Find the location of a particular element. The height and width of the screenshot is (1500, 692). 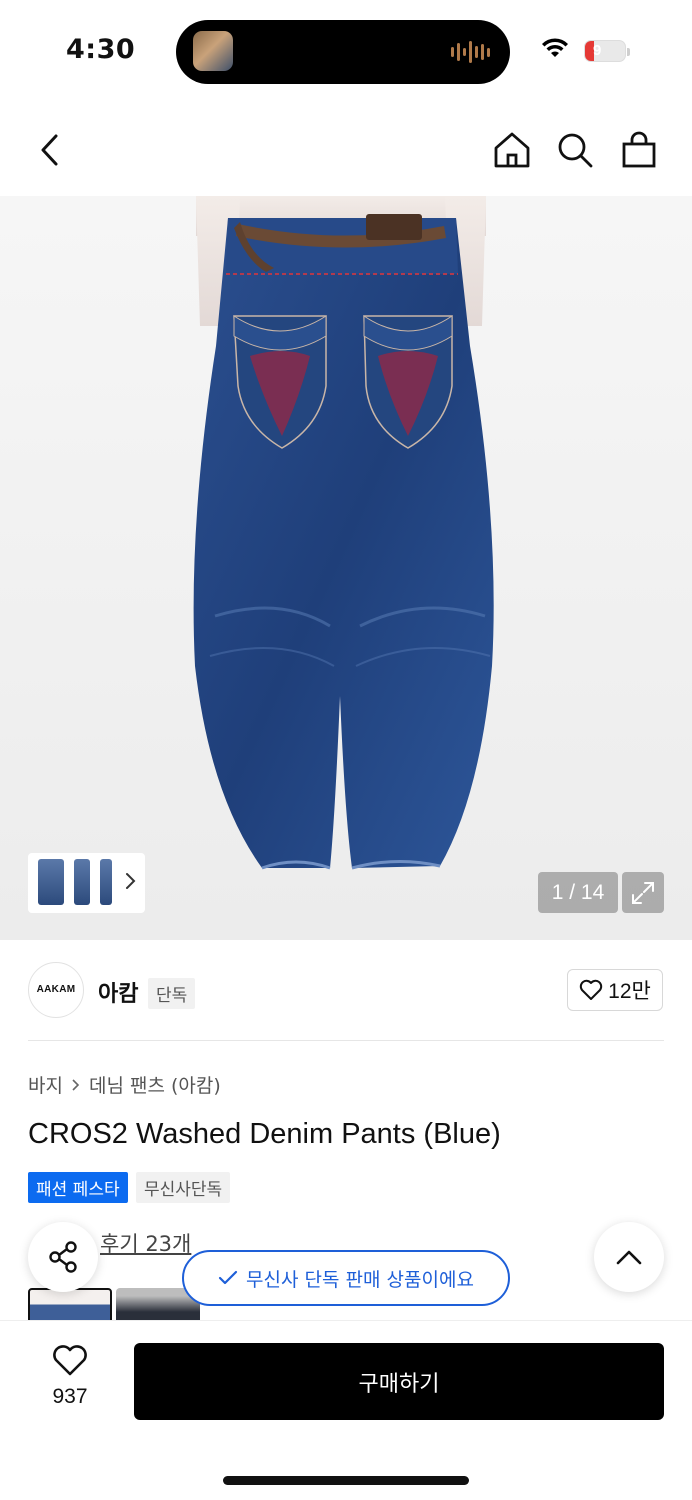

share-button is located at coordinates (63, 1257).